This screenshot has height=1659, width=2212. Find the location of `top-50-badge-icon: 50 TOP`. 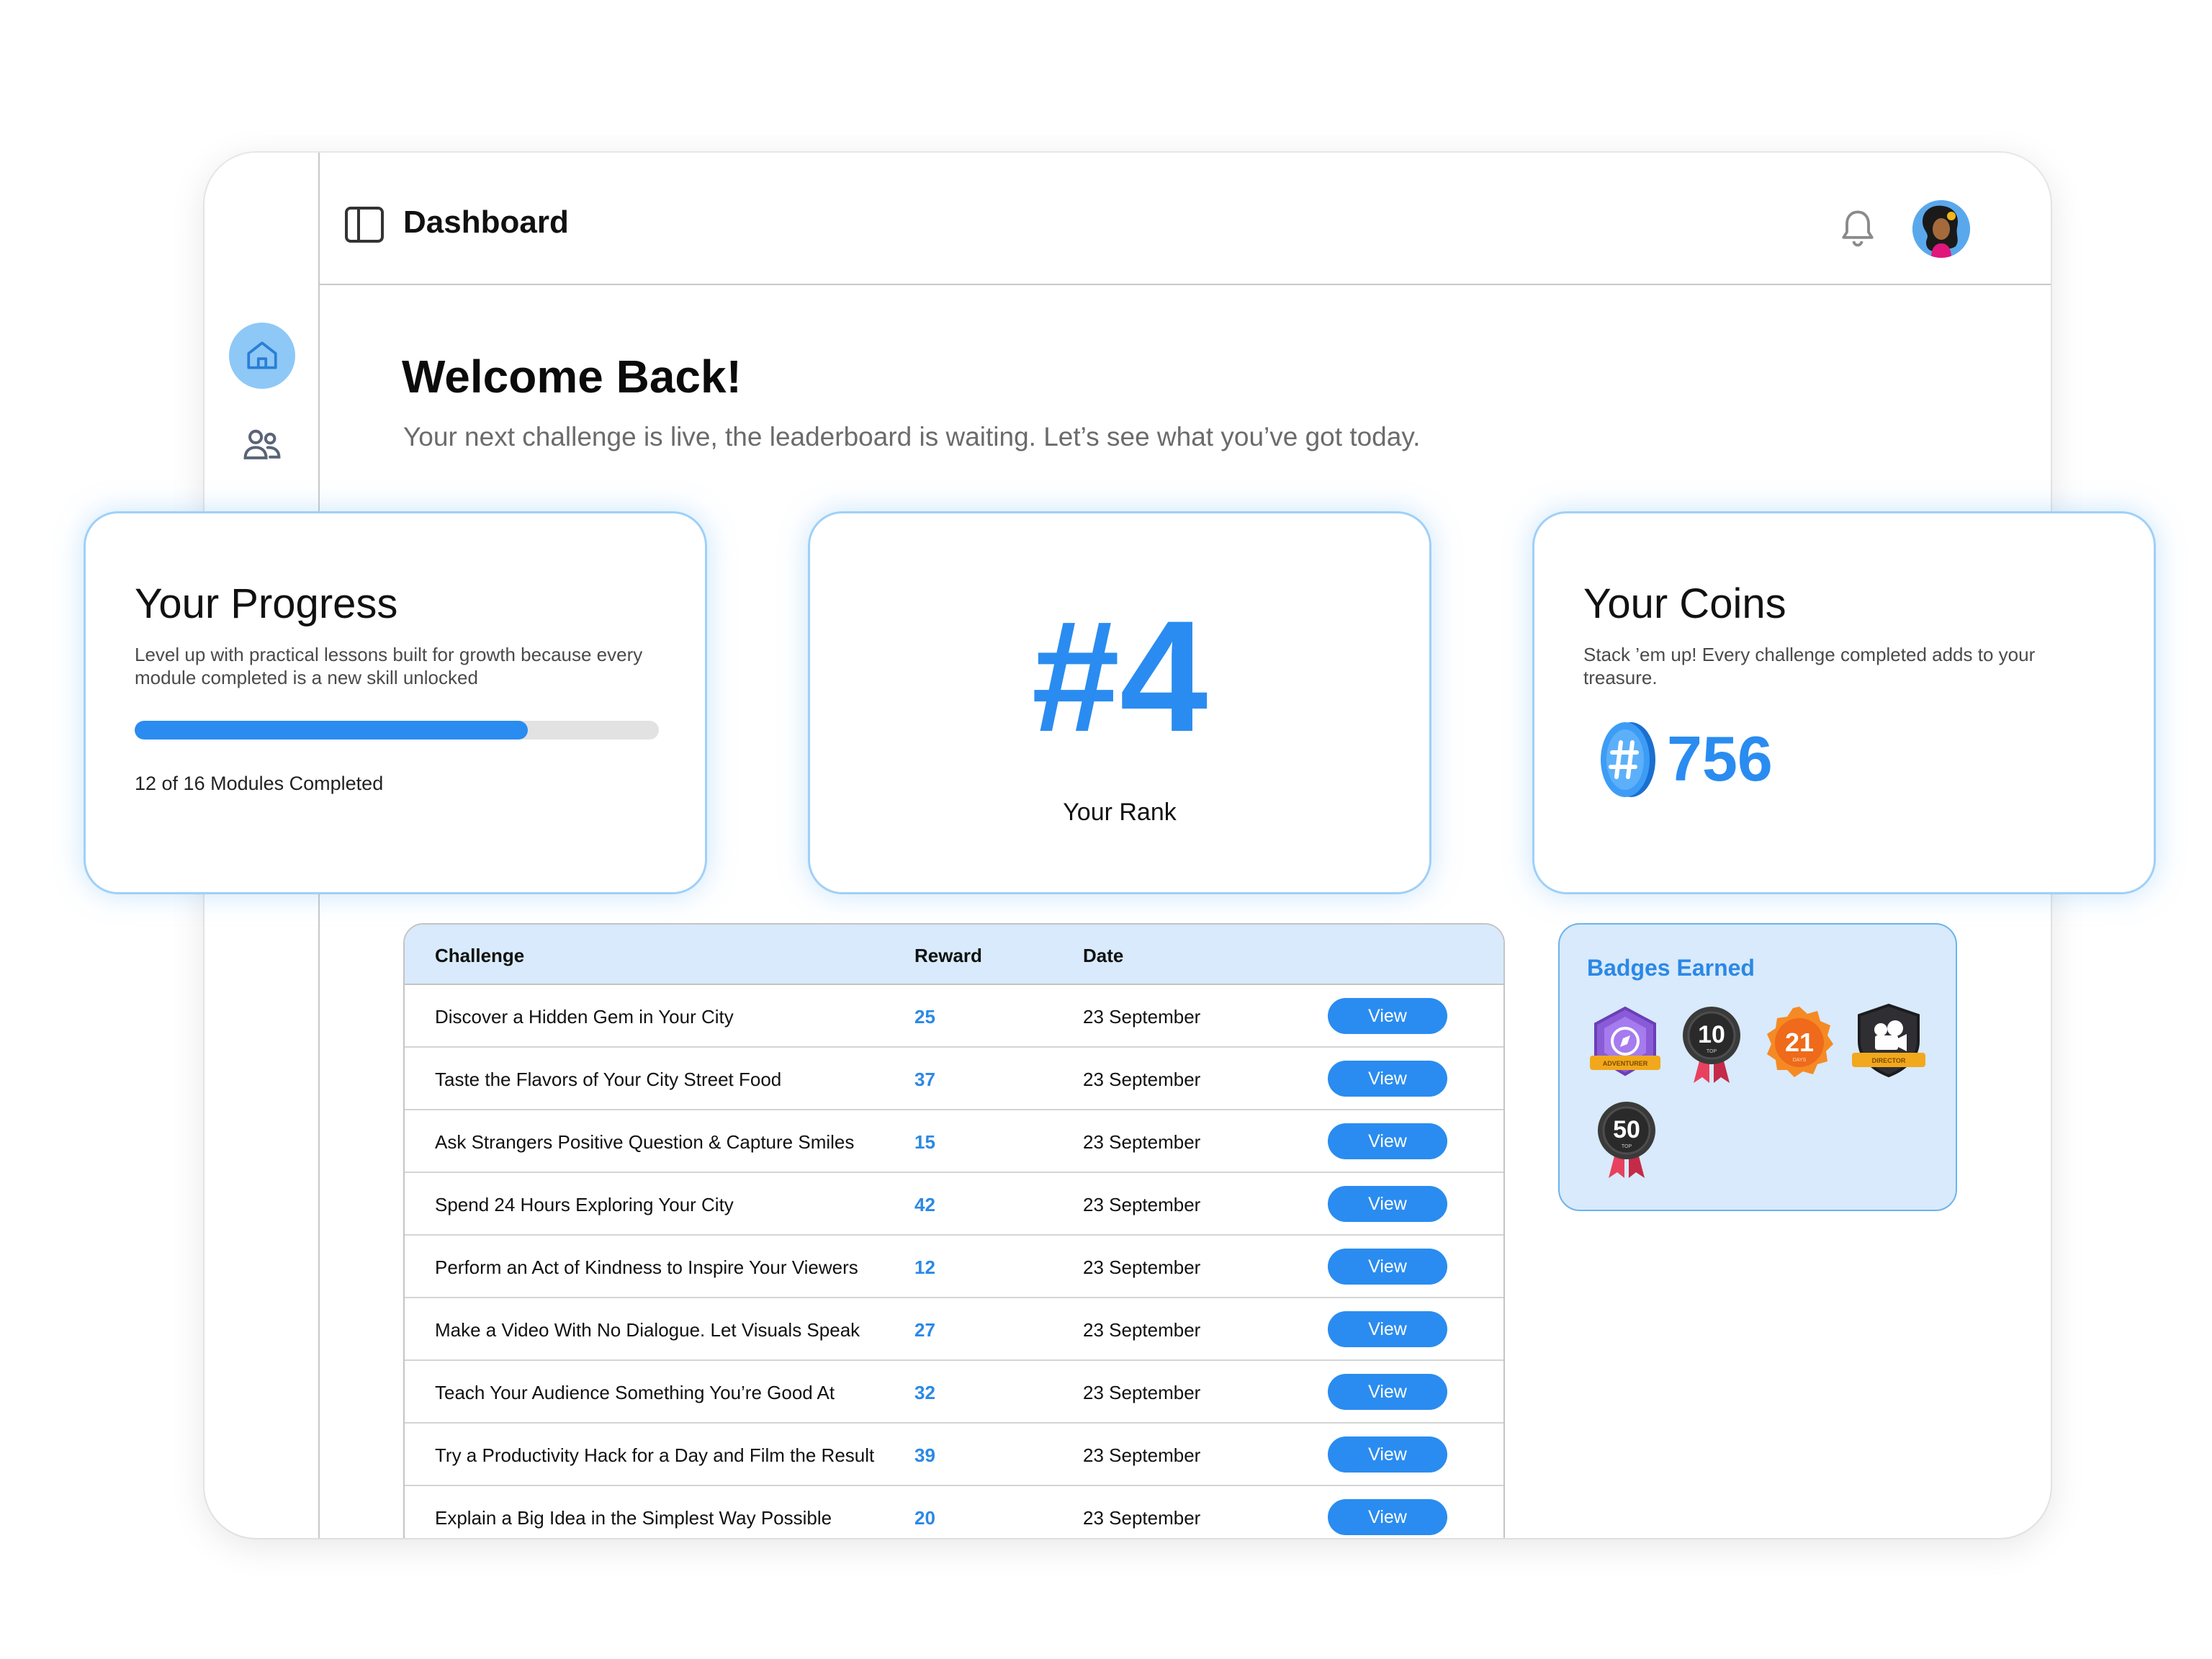

top-50-badge-icon: 50 TOP is located at coordinates (1626, 1140).